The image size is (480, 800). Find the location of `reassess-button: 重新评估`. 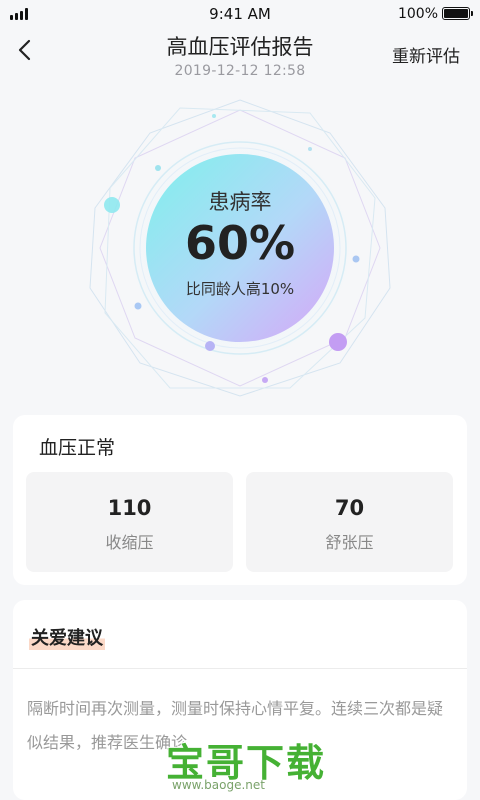

reassess-button: 重新评估 is located at coordinates (426, 54).